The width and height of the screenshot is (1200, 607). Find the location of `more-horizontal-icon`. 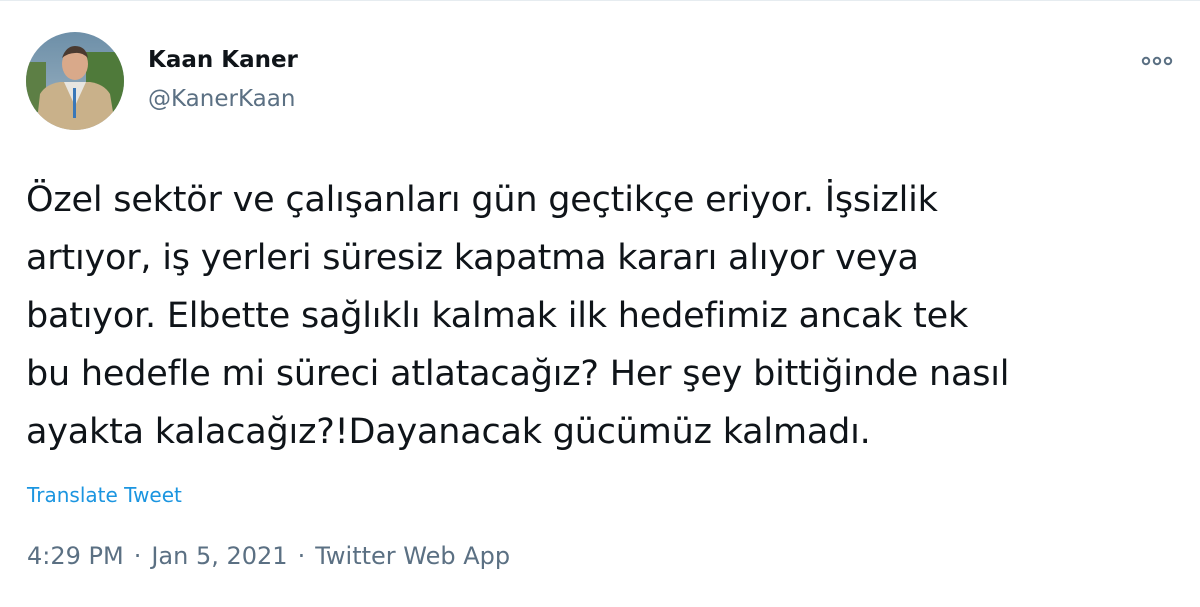

more-horizontal-icon is located at coordinates (1157, 61).